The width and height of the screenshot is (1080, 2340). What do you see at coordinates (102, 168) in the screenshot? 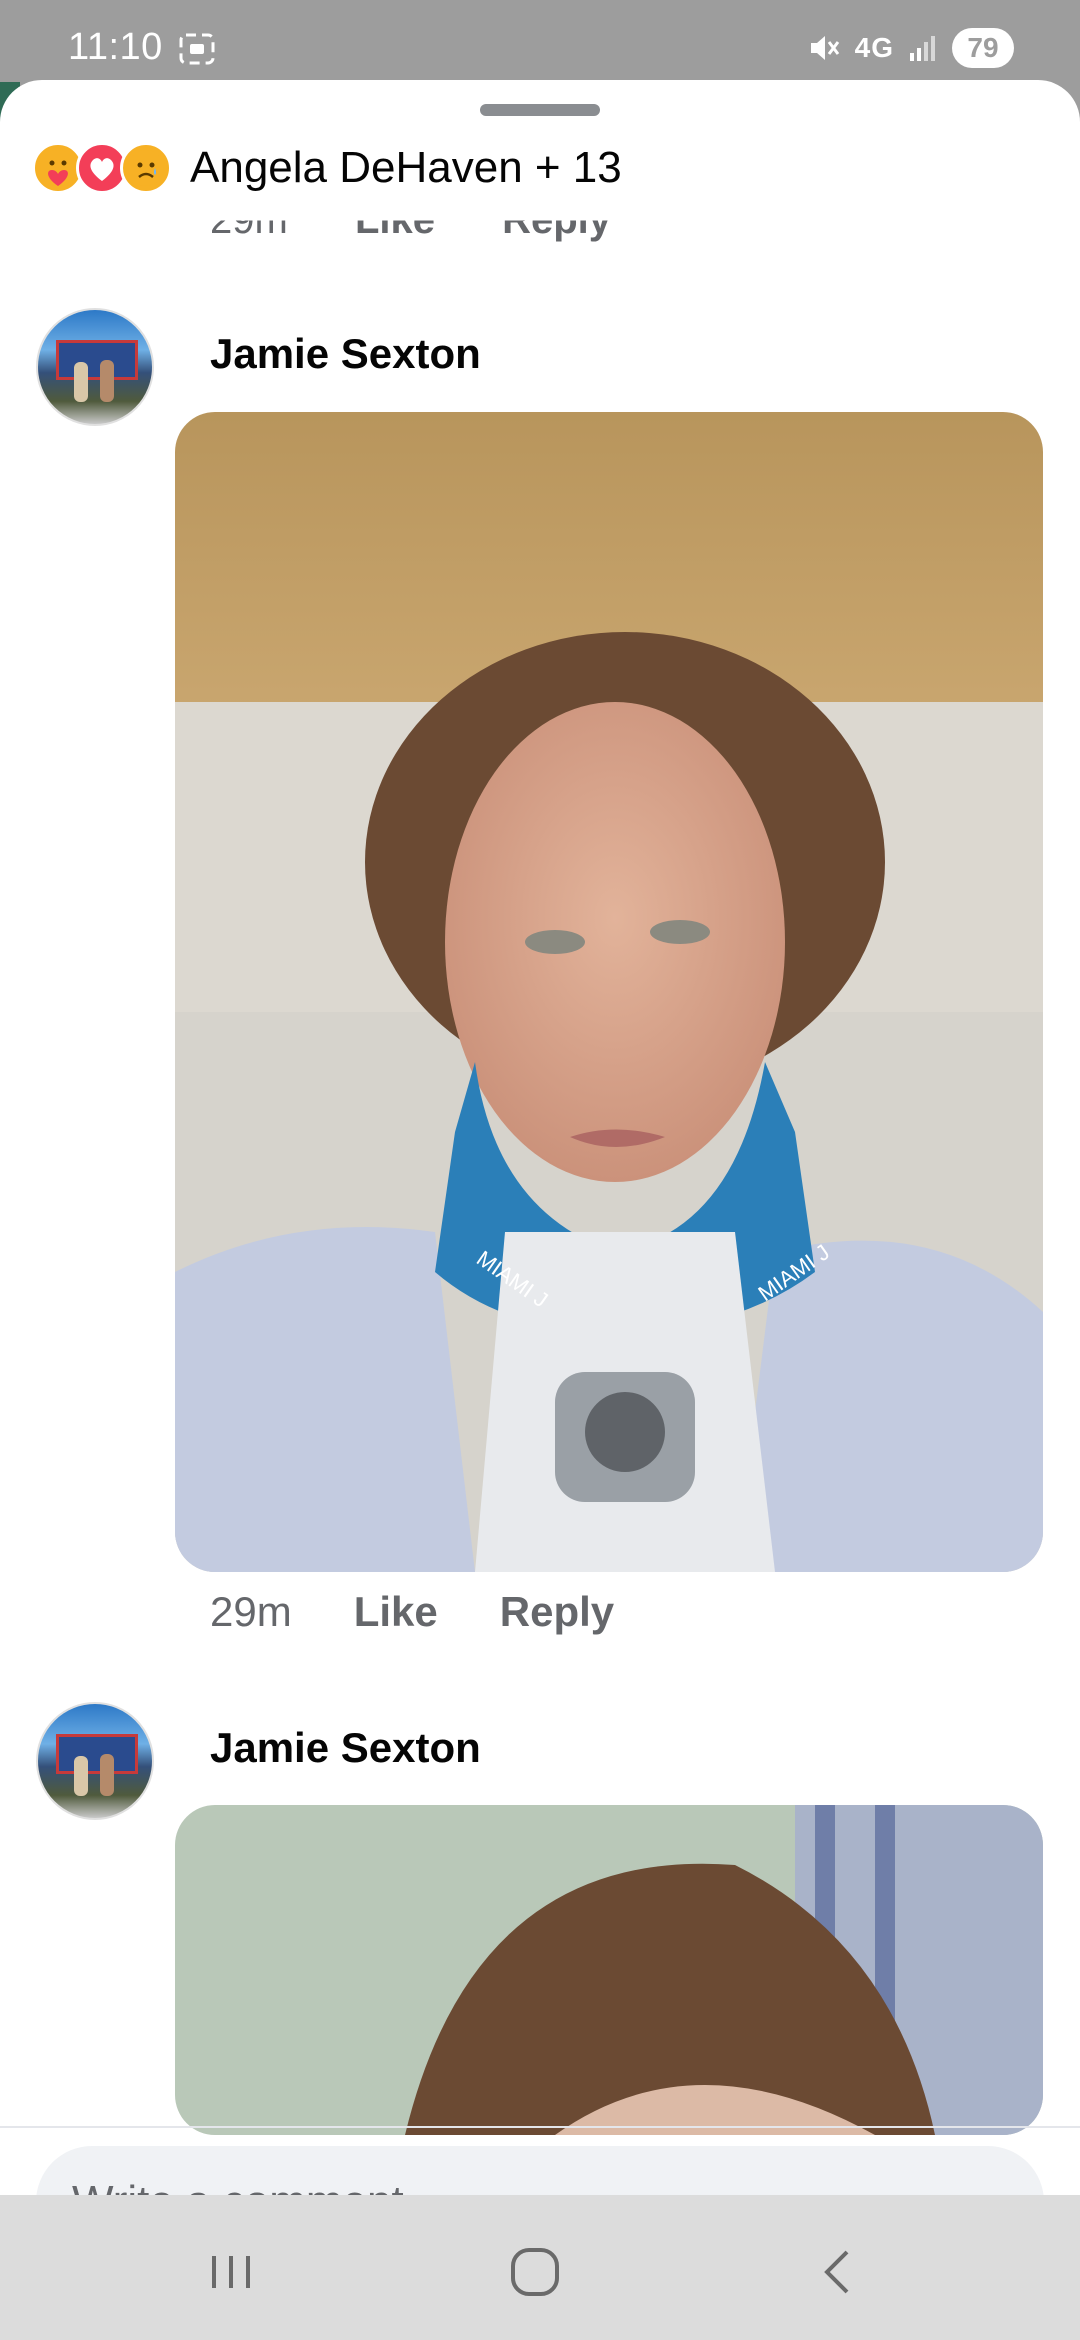
I see `reaction-icons` at bounding box center [102, 168].